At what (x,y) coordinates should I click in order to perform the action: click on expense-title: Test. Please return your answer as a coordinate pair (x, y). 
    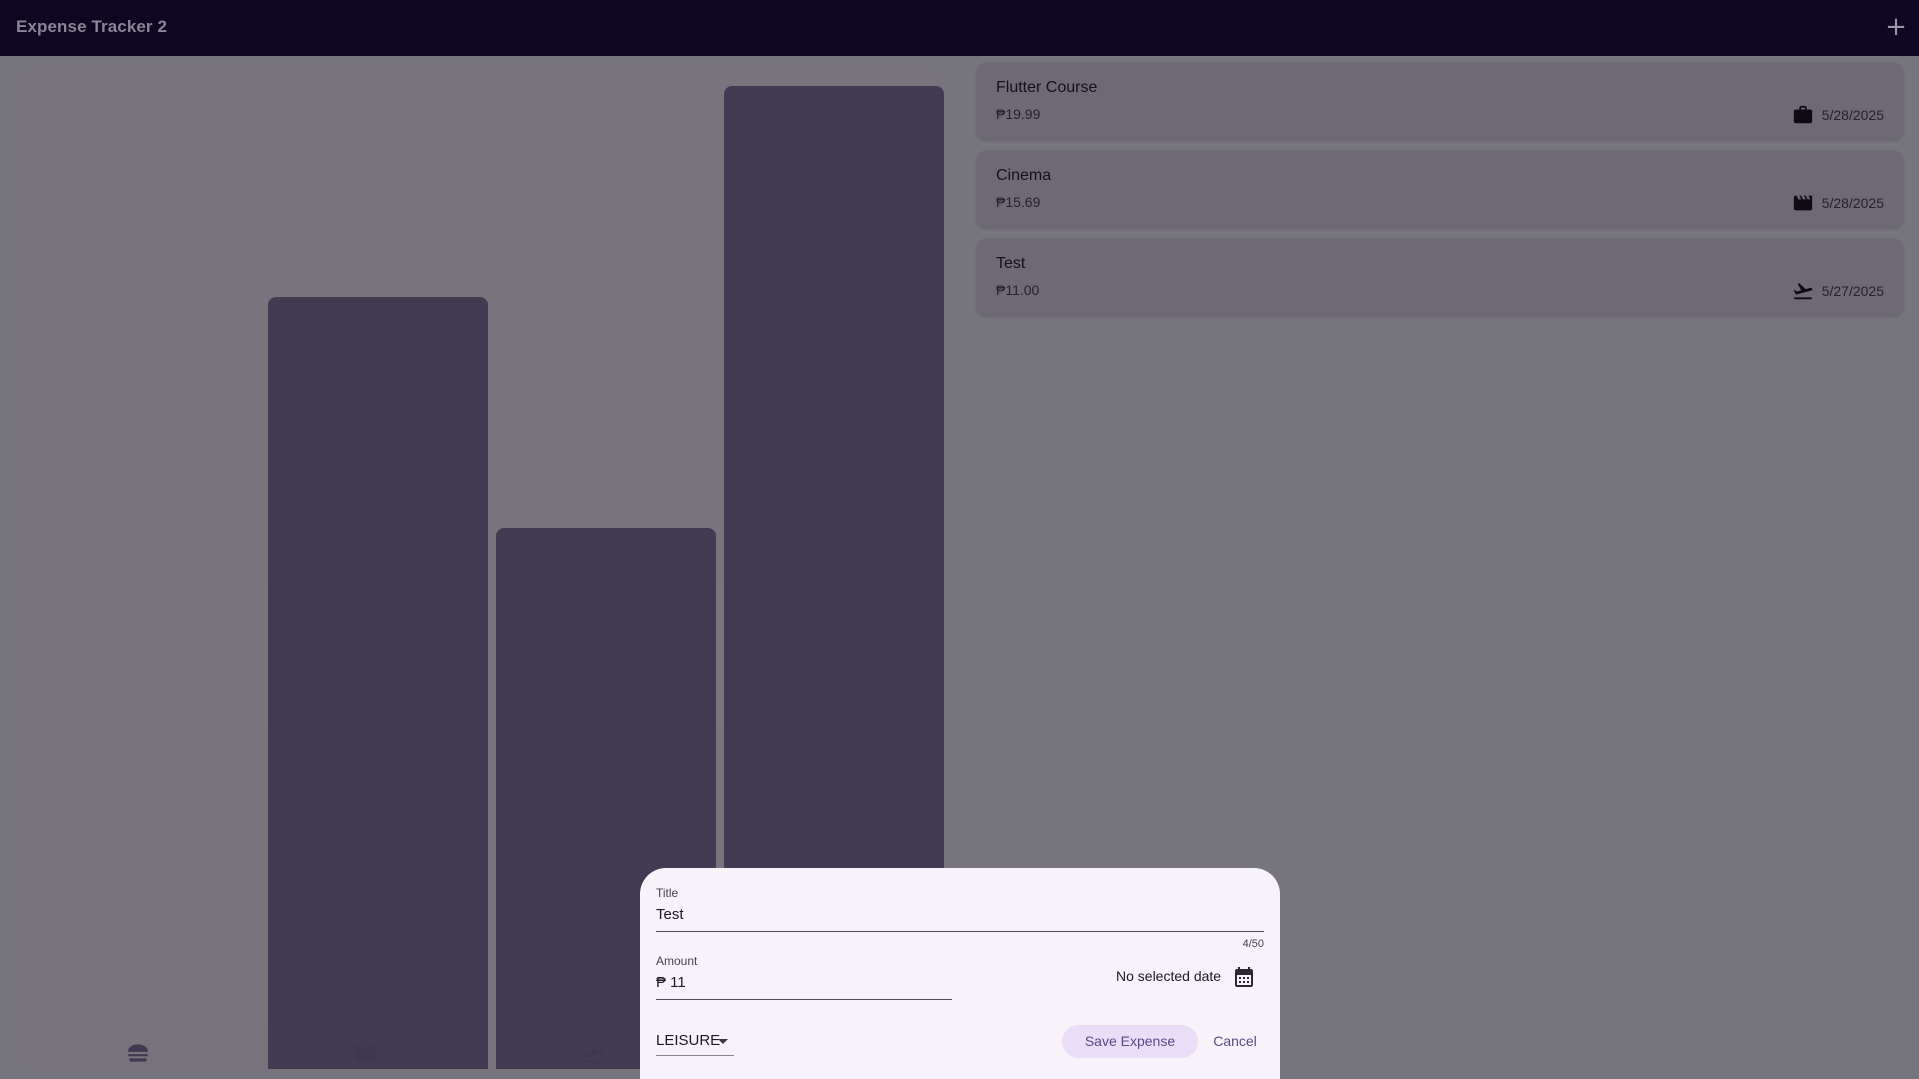
    Looking at the image, I should click on (1011, 263).